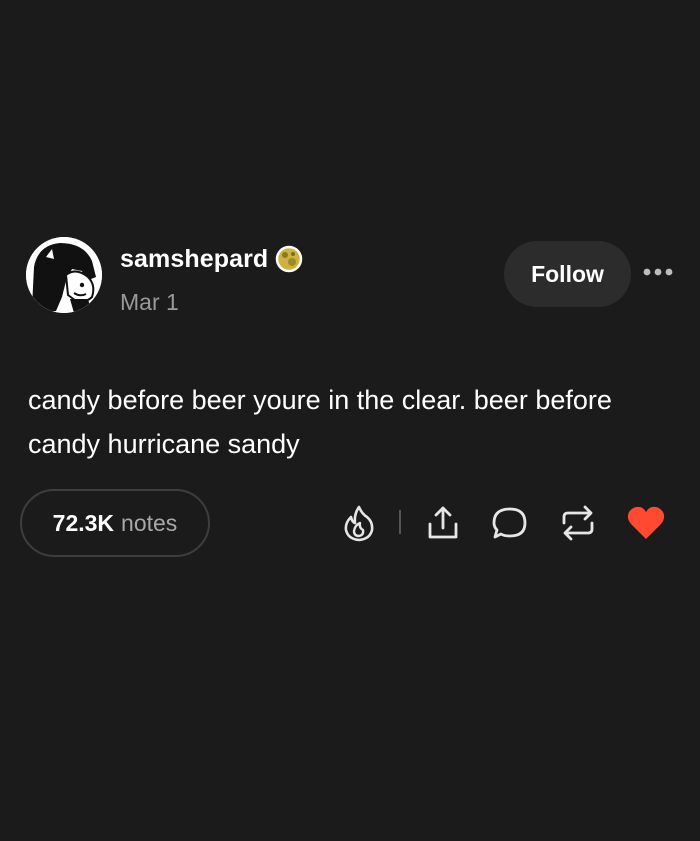 Image resolution: width=700 pixels, height=841 pixels. Describe the element at coordinates (149, 302) in the screenshot. I see `post-date: Mar 1` at that location.